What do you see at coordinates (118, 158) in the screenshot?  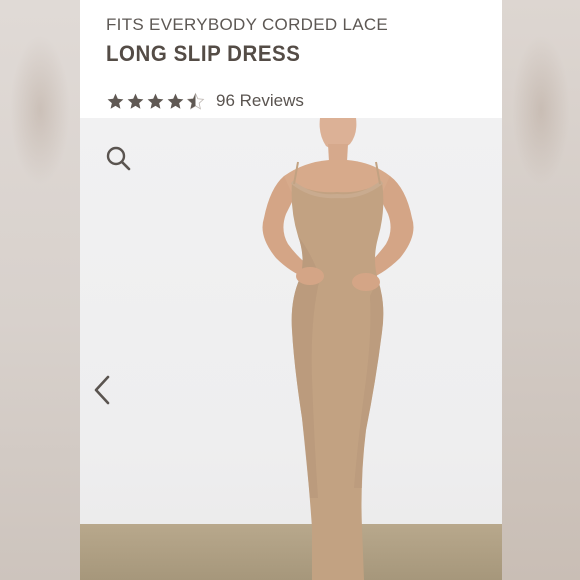 I see `search-icon` at bounding box center [118, 158].